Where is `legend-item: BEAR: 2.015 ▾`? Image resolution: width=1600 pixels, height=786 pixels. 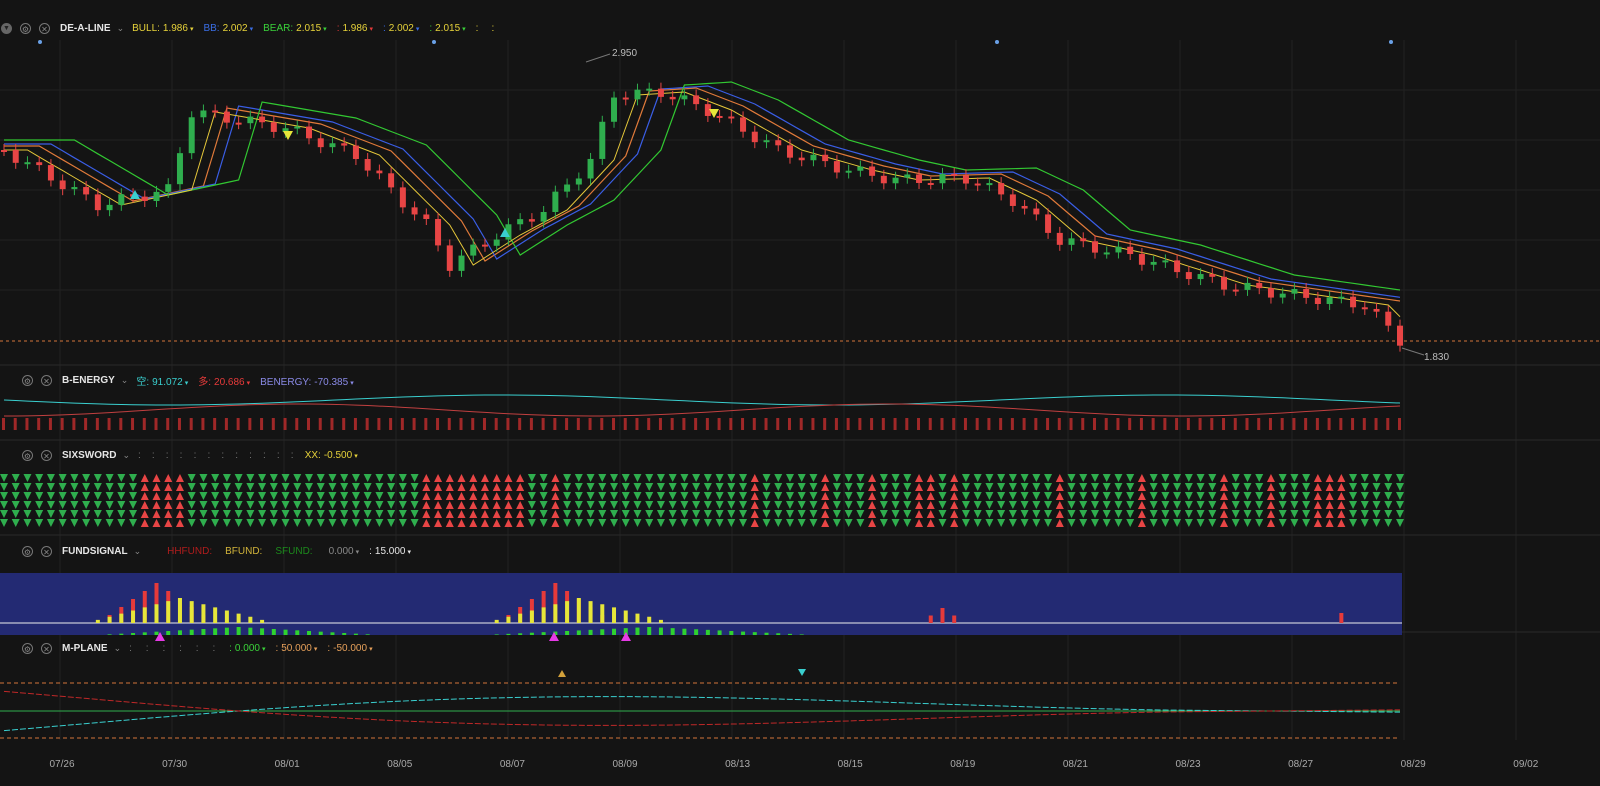
legend-item: BEAR: 2.015 ▾ is located at coordinates (295, 28).